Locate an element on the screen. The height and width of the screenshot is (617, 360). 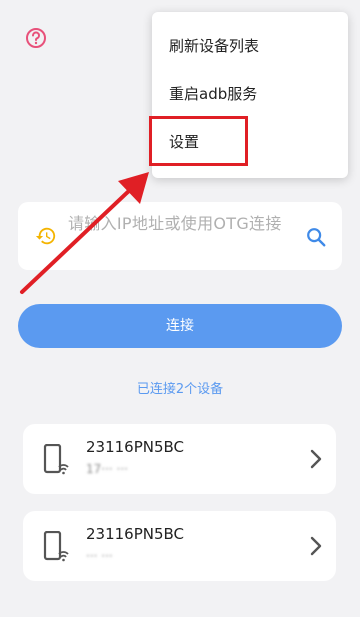
annotation-arrow is located at coordinates (84, 233).